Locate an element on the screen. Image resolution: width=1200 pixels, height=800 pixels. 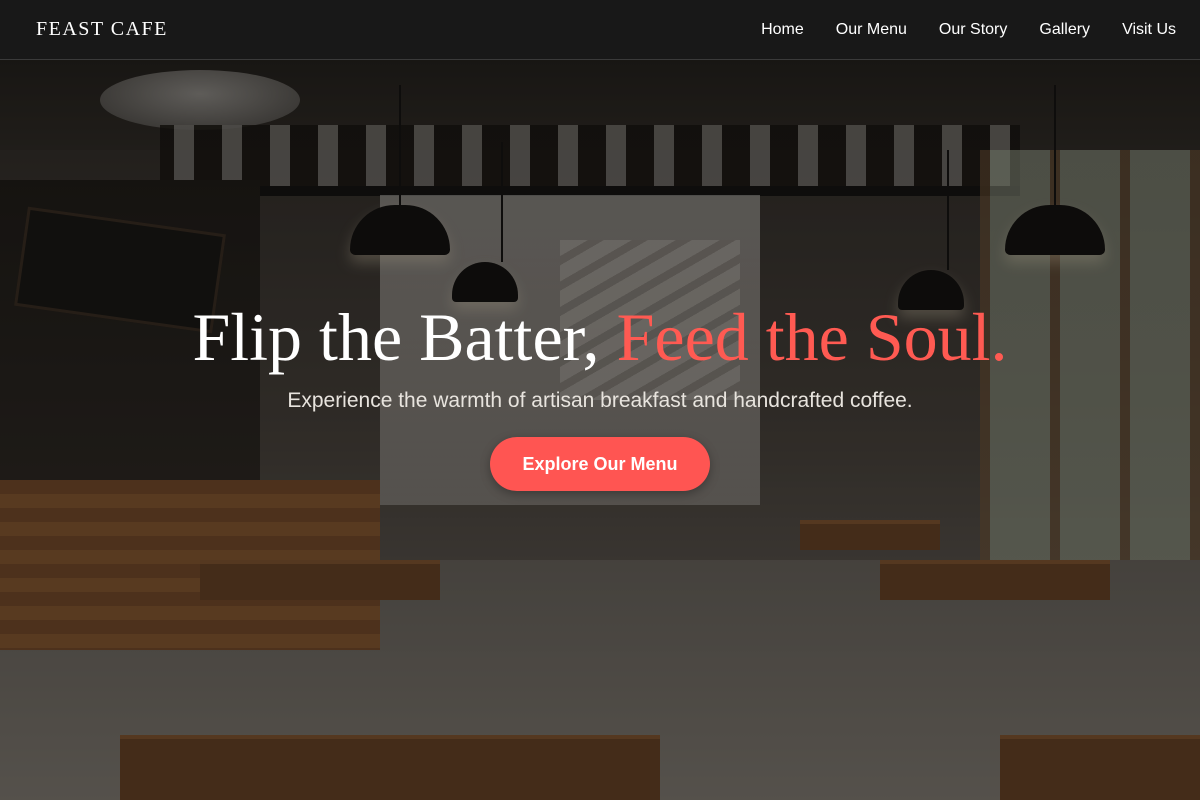
hero-headline: Flip the Batter, Feed the Soul. is located at coordinates (600, 337).